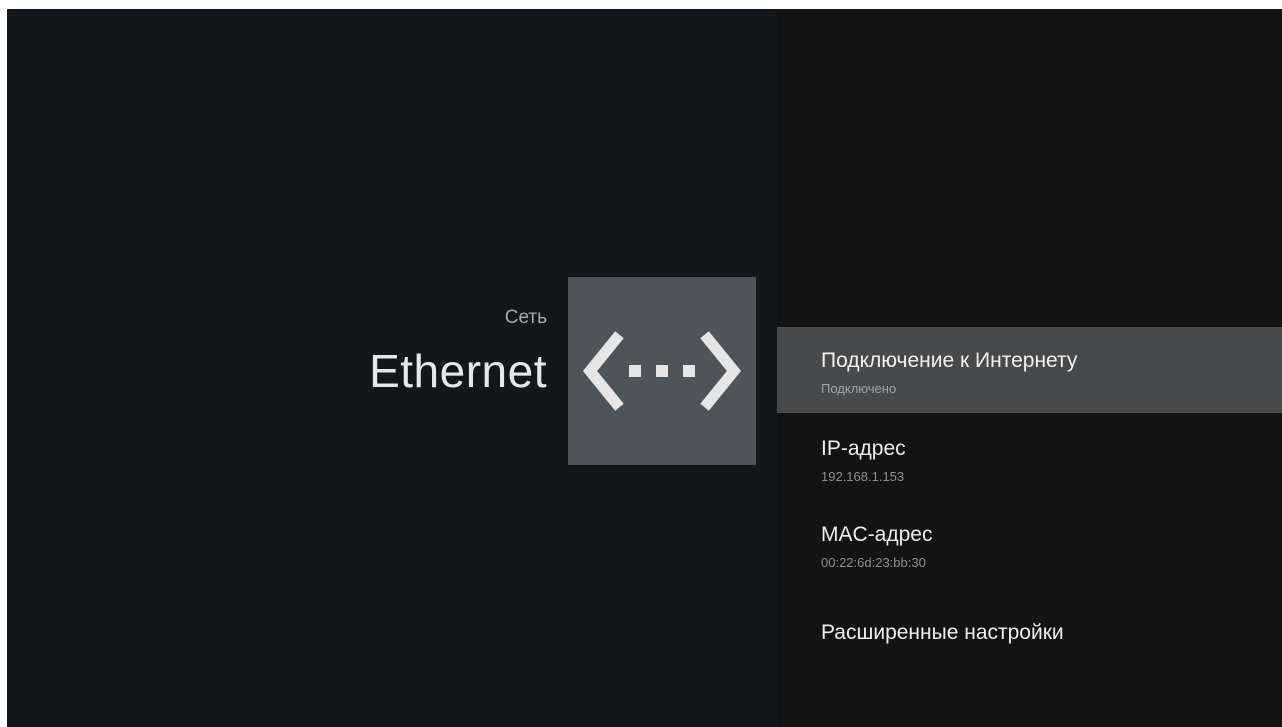  I want to click on ethernet-icon-glyph, so click(662, 371).